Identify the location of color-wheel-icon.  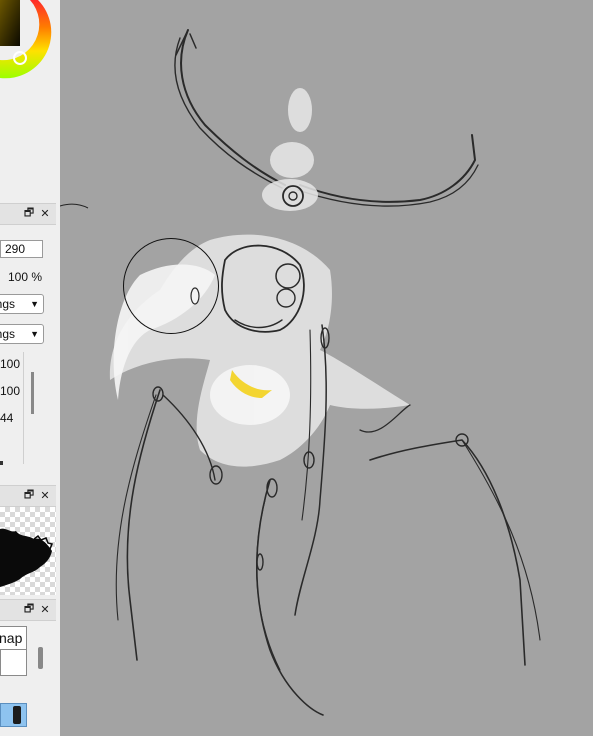
(30, 45).